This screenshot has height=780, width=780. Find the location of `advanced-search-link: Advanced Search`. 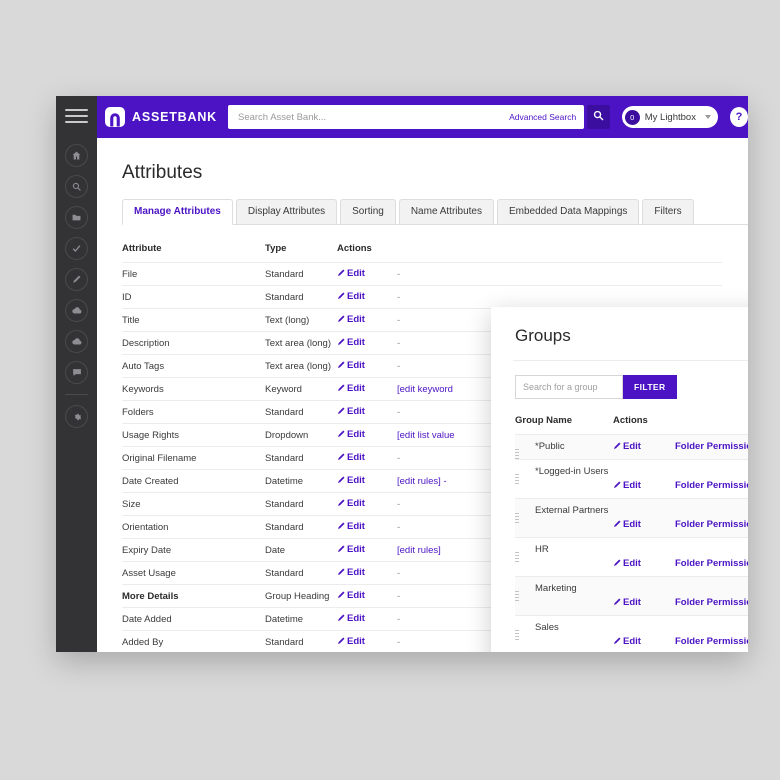

advanced-search-link: Advanced Search is located at coordinates (542, 117).